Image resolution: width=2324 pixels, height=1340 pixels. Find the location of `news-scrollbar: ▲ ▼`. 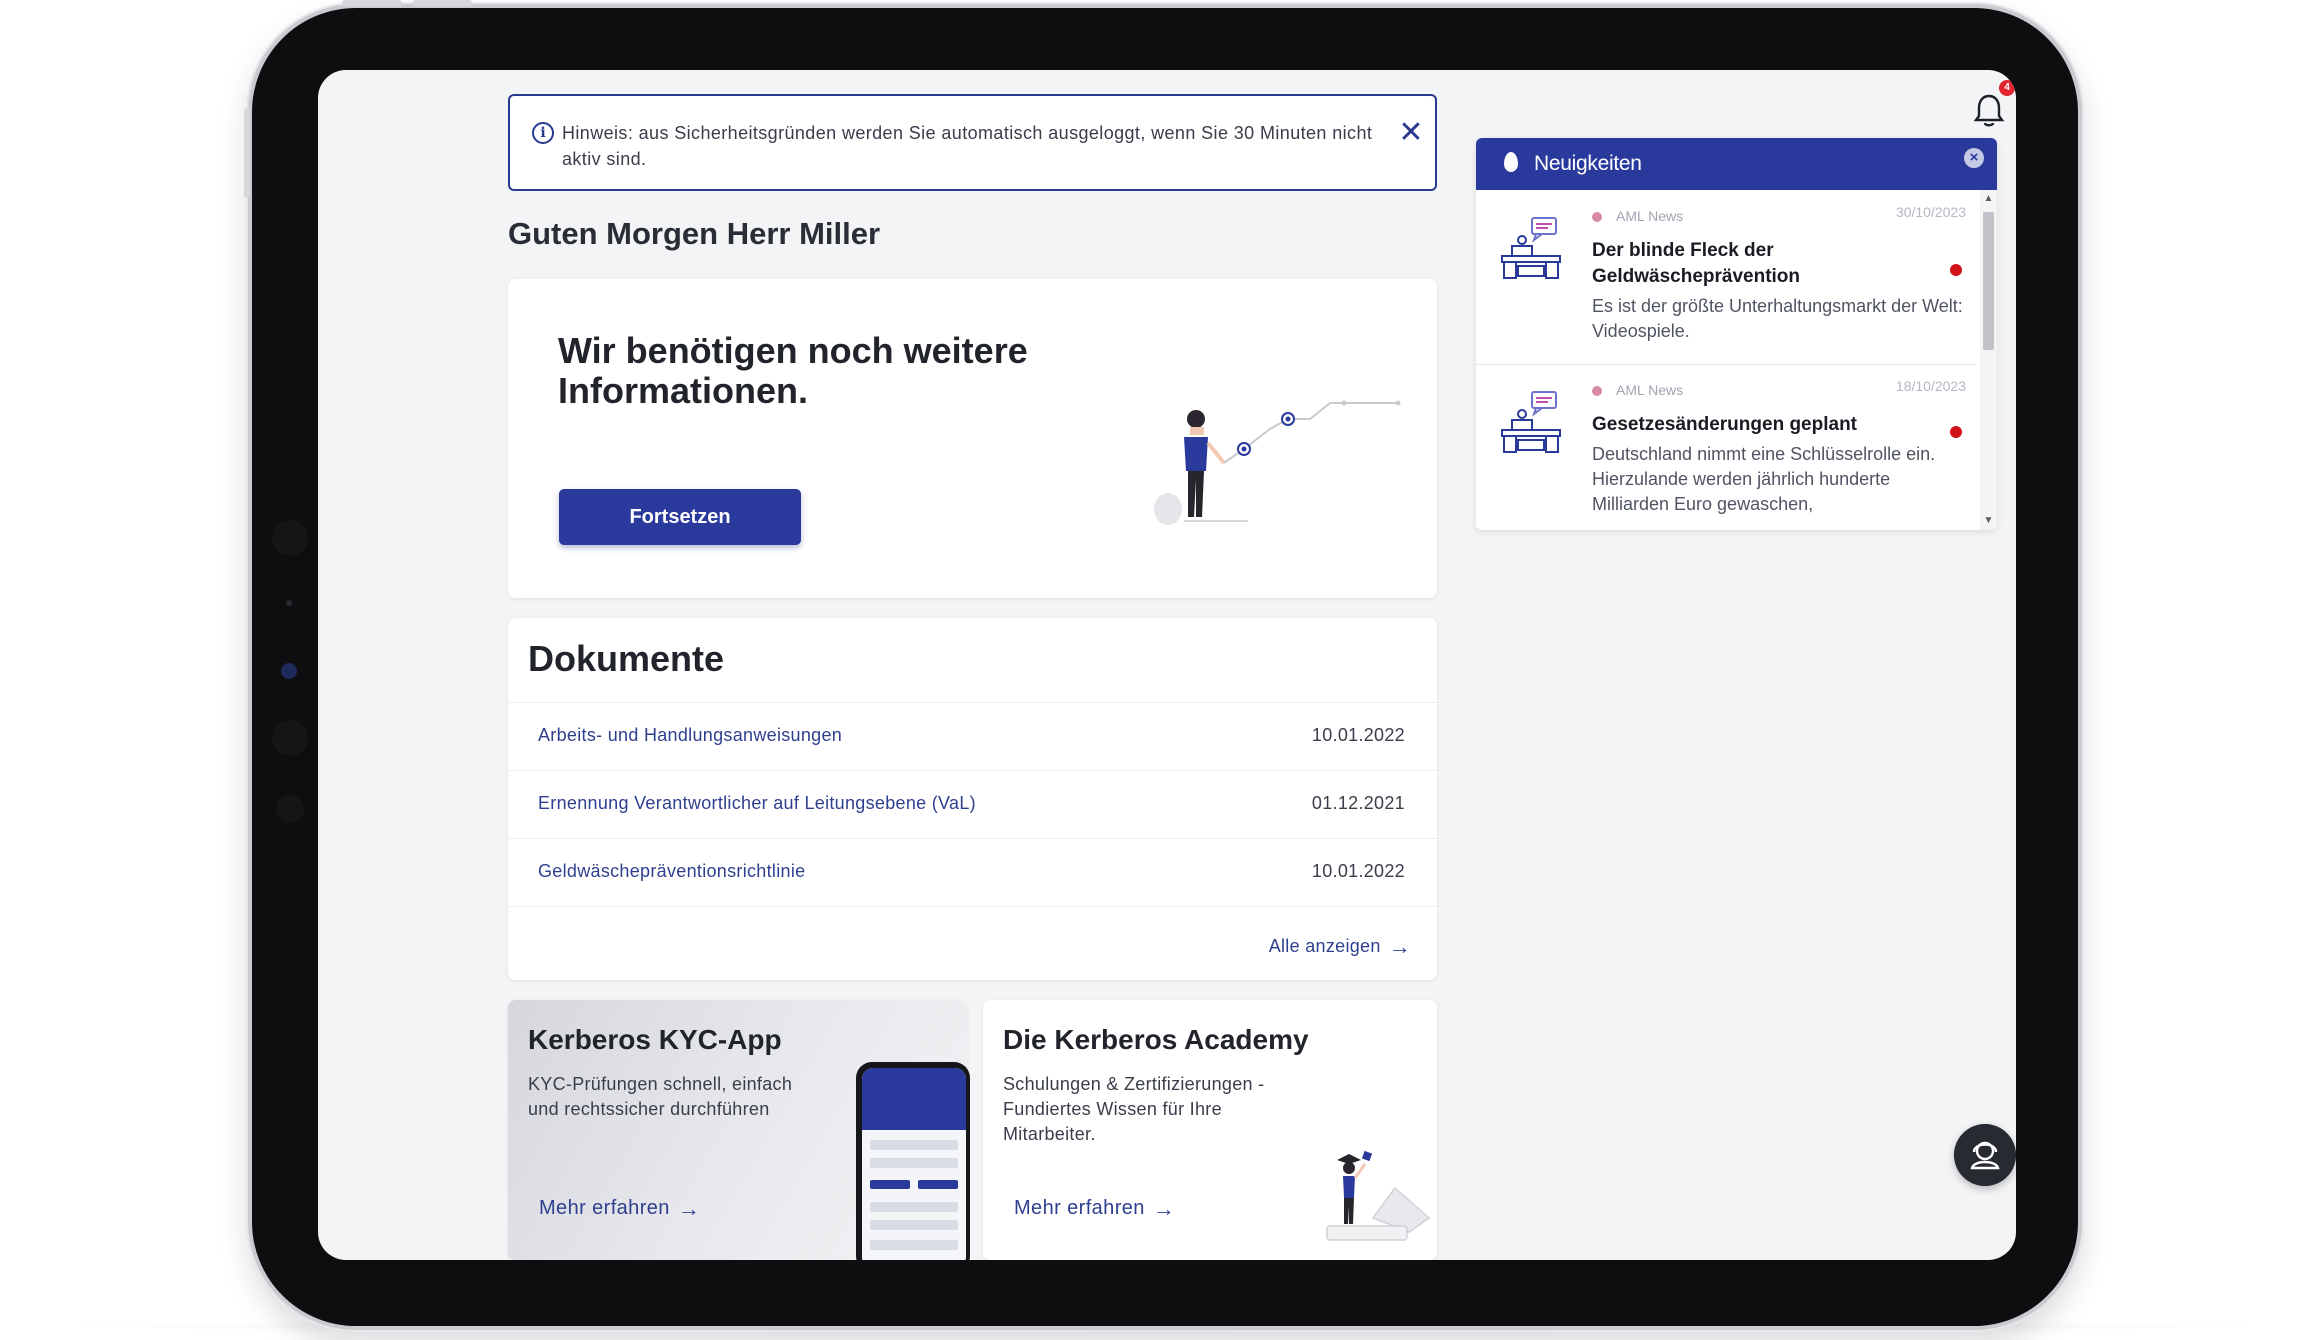

news-scrollbar: ▲ ▼ is located at coordinates (1988, 360).